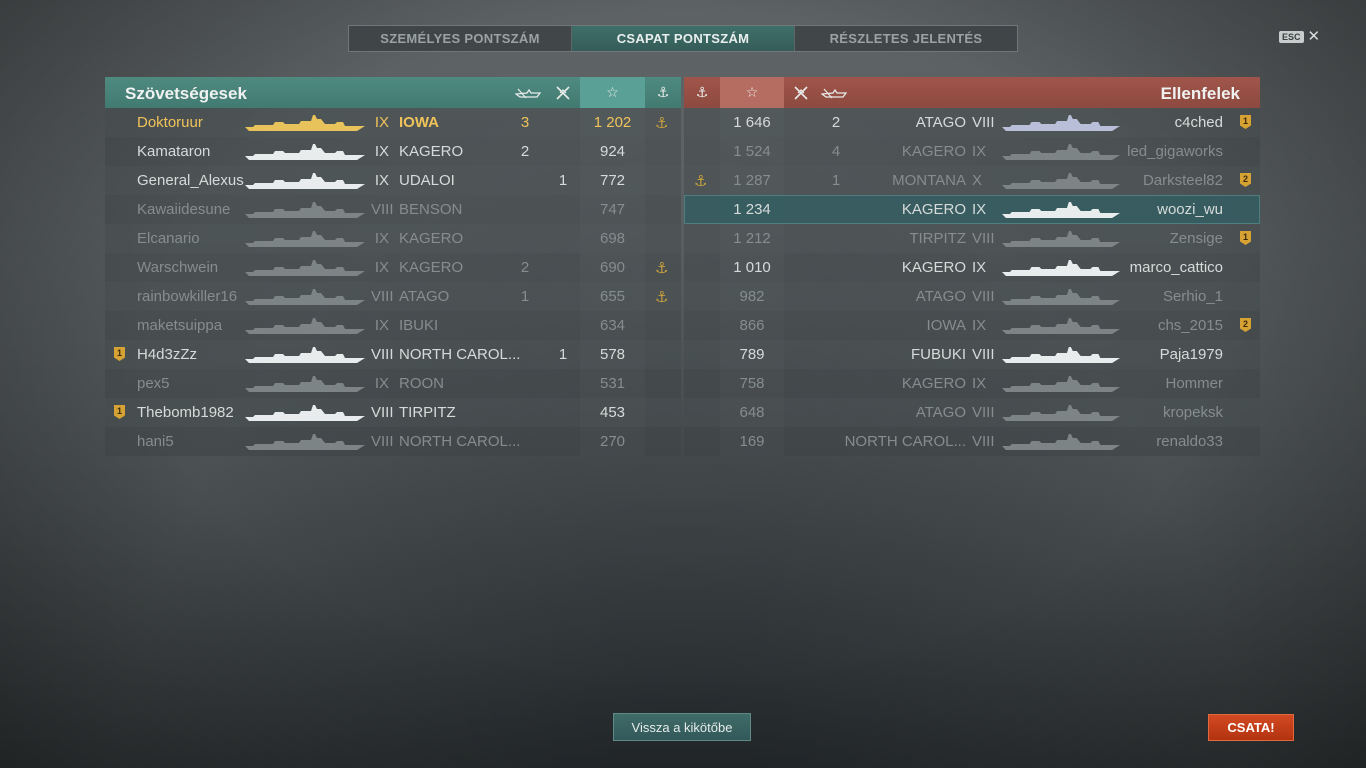 Image resolution: width=1366 pixels, height=768 pixels. I want to click on score: 531, so click(612, 383).